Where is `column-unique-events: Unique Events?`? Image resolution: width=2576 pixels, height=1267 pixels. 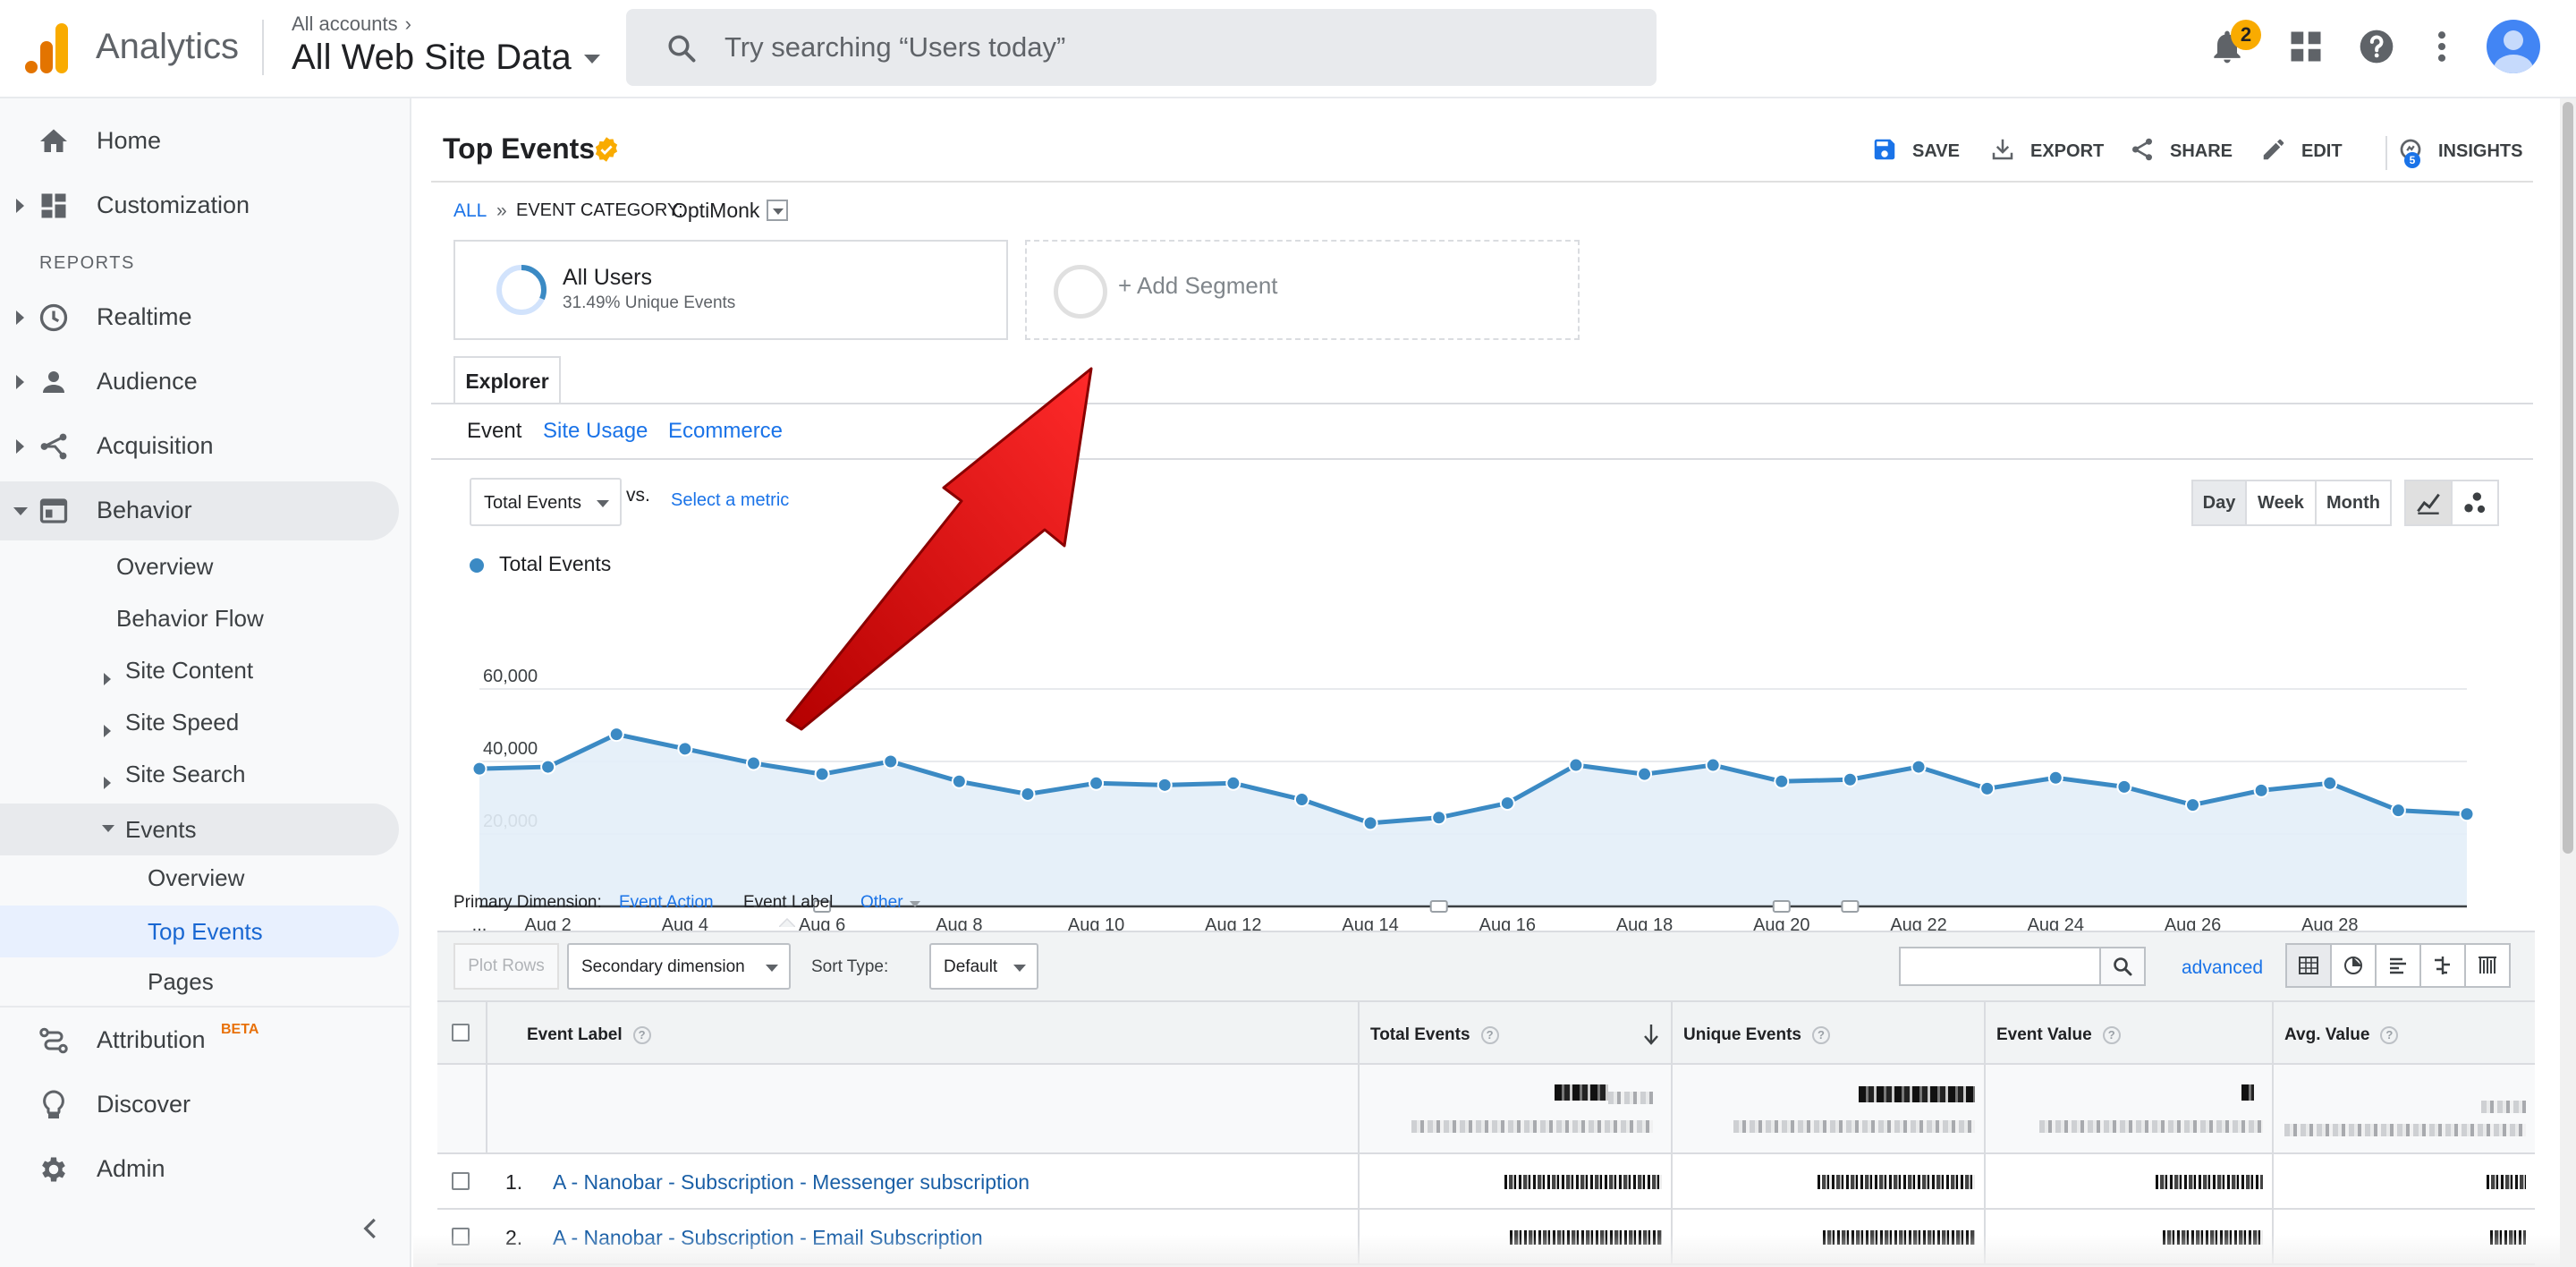
column-unique-events: Unique Events? is located at coordinates (1829, 1032).